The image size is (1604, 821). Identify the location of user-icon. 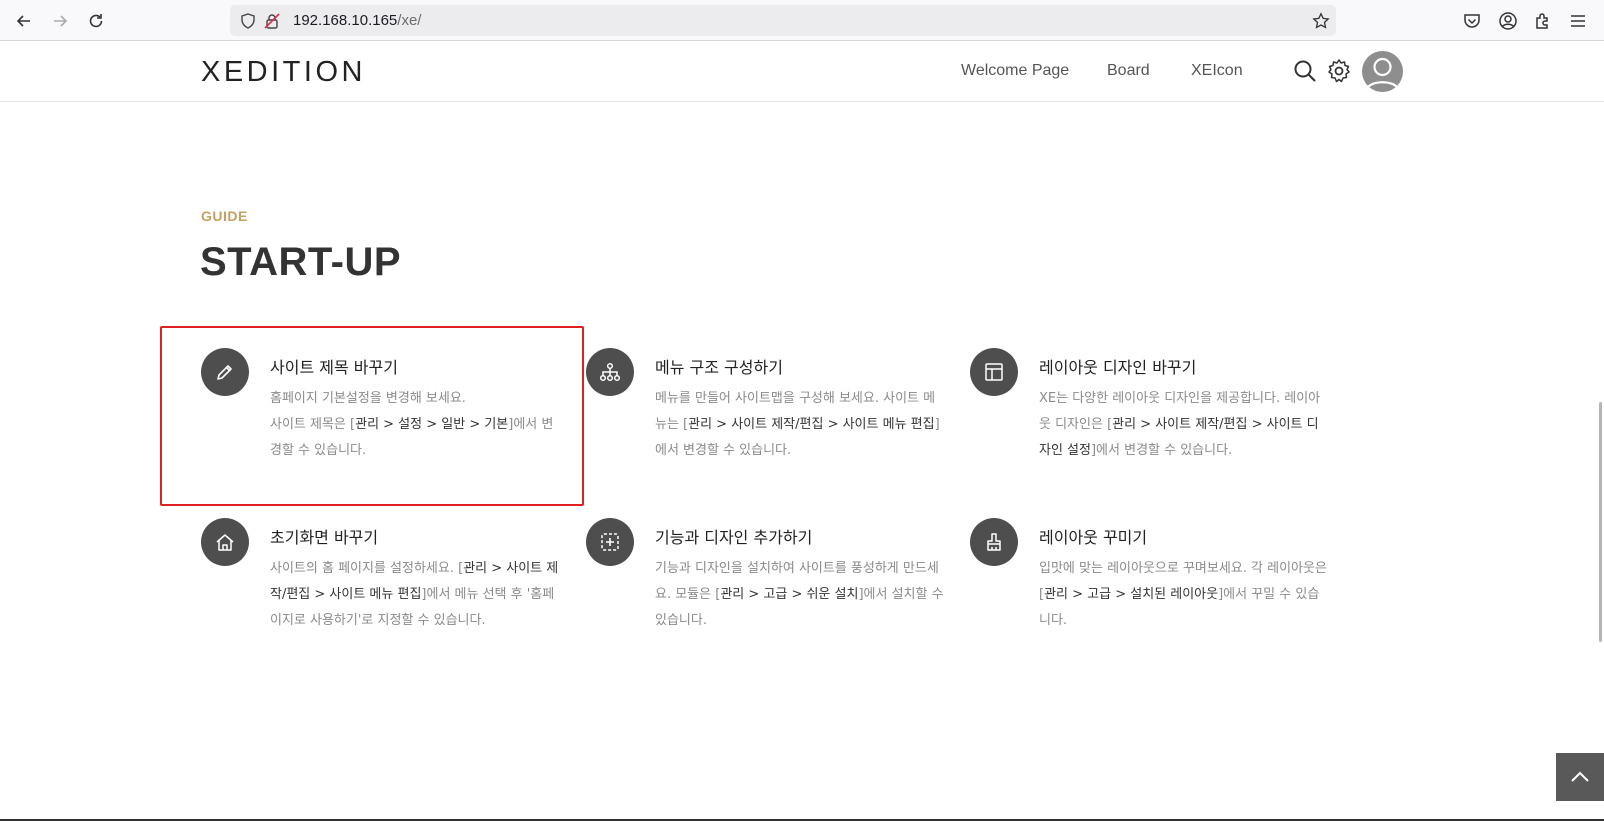
(1382, 73).